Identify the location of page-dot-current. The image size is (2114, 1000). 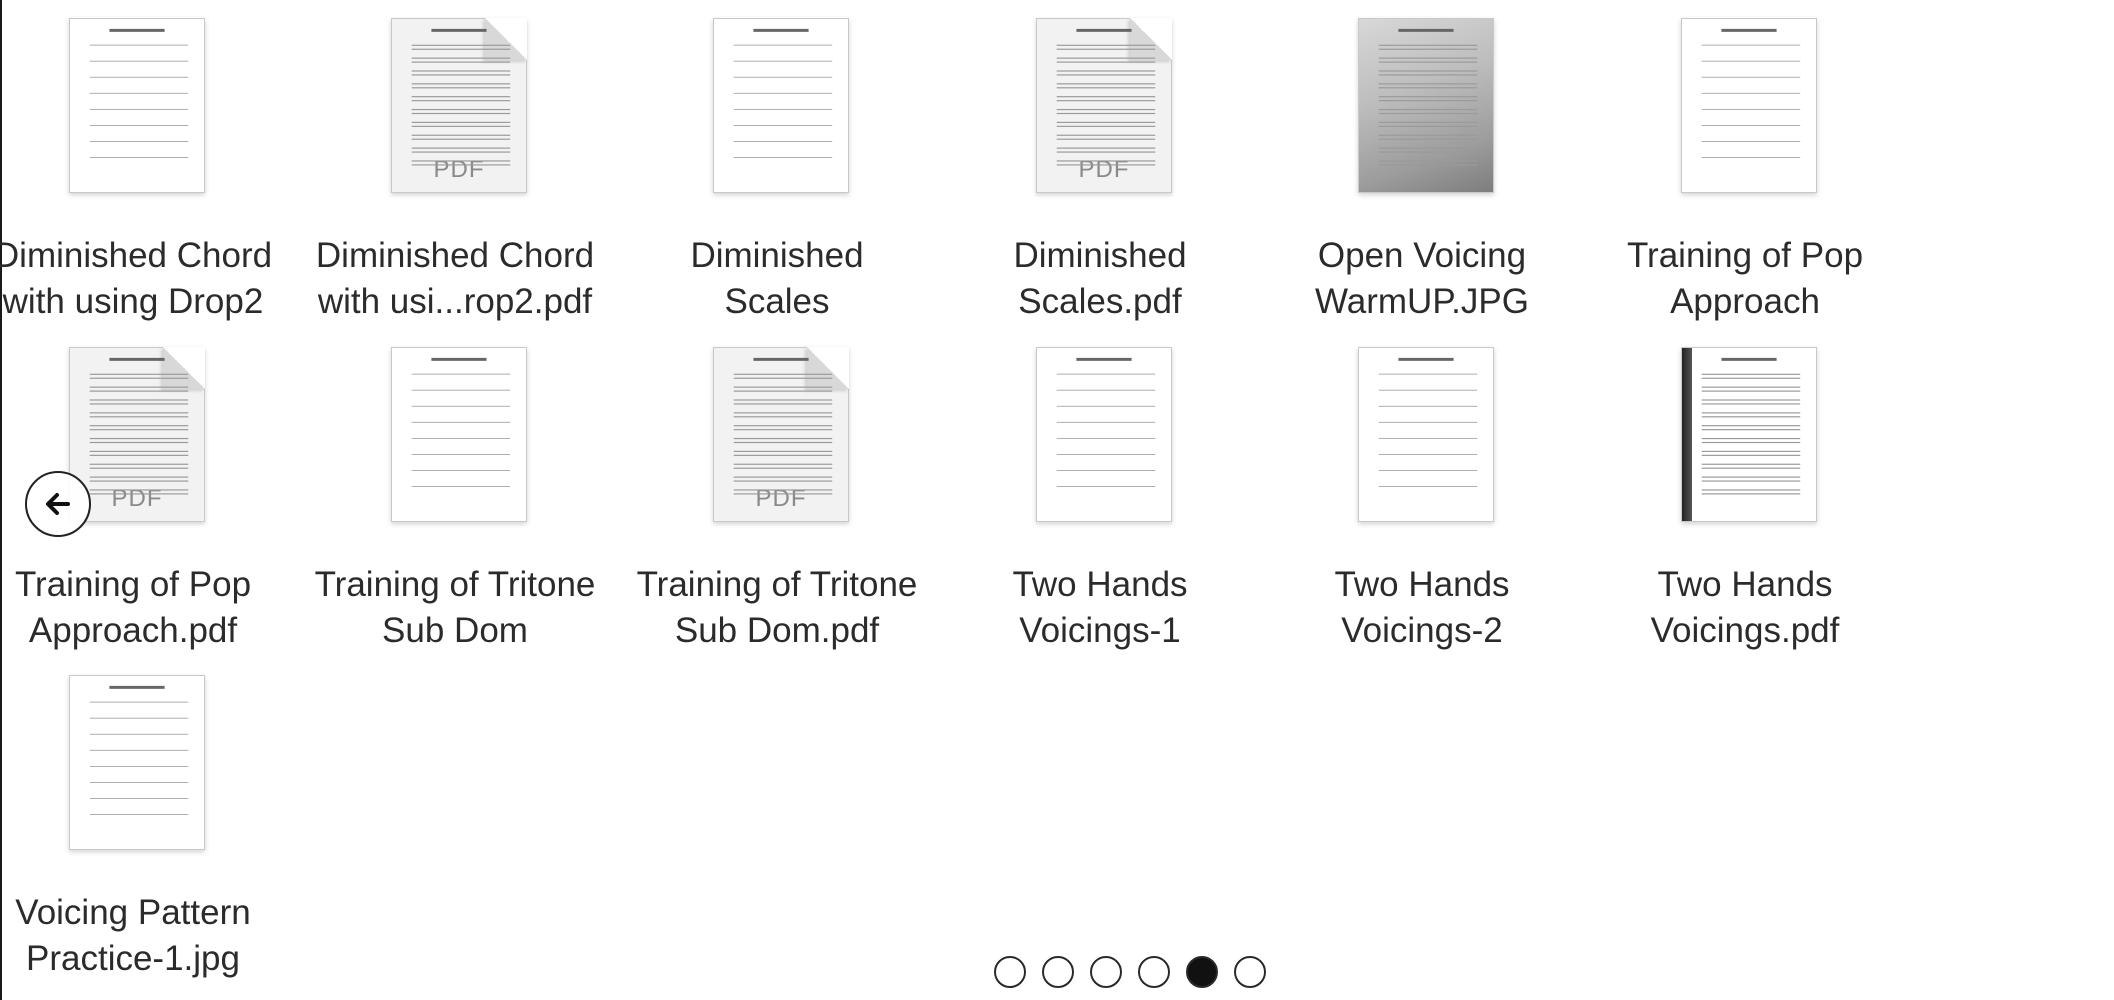
(1202, 972).